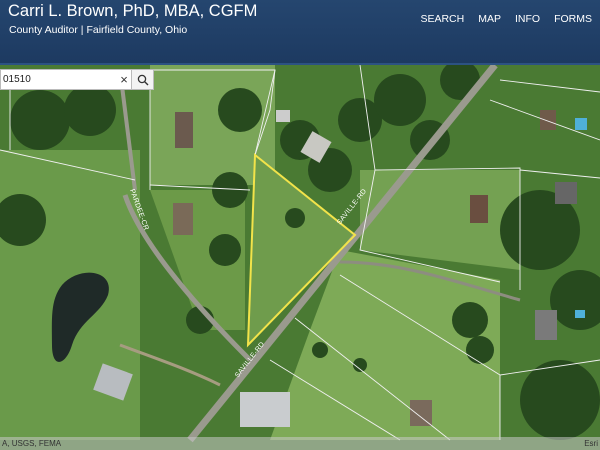  What do you see at coordinates (442, 19) in the screenshot?
I see `nav-search: SEARCH` at bounding box center [442, 19].